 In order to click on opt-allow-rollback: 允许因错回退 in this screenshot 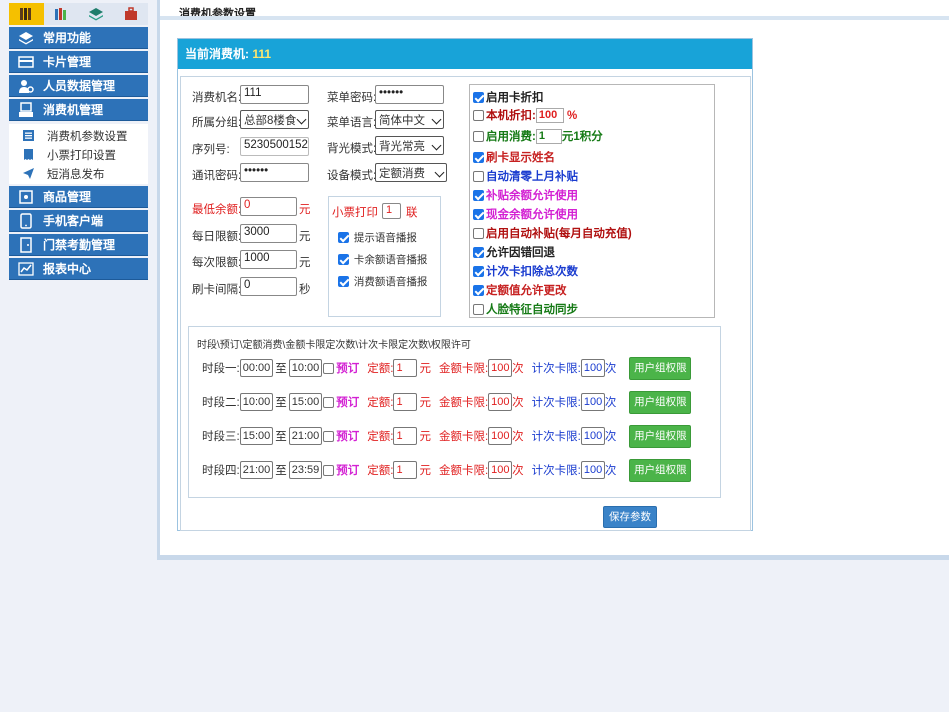, I will do `click(514, 252)`.